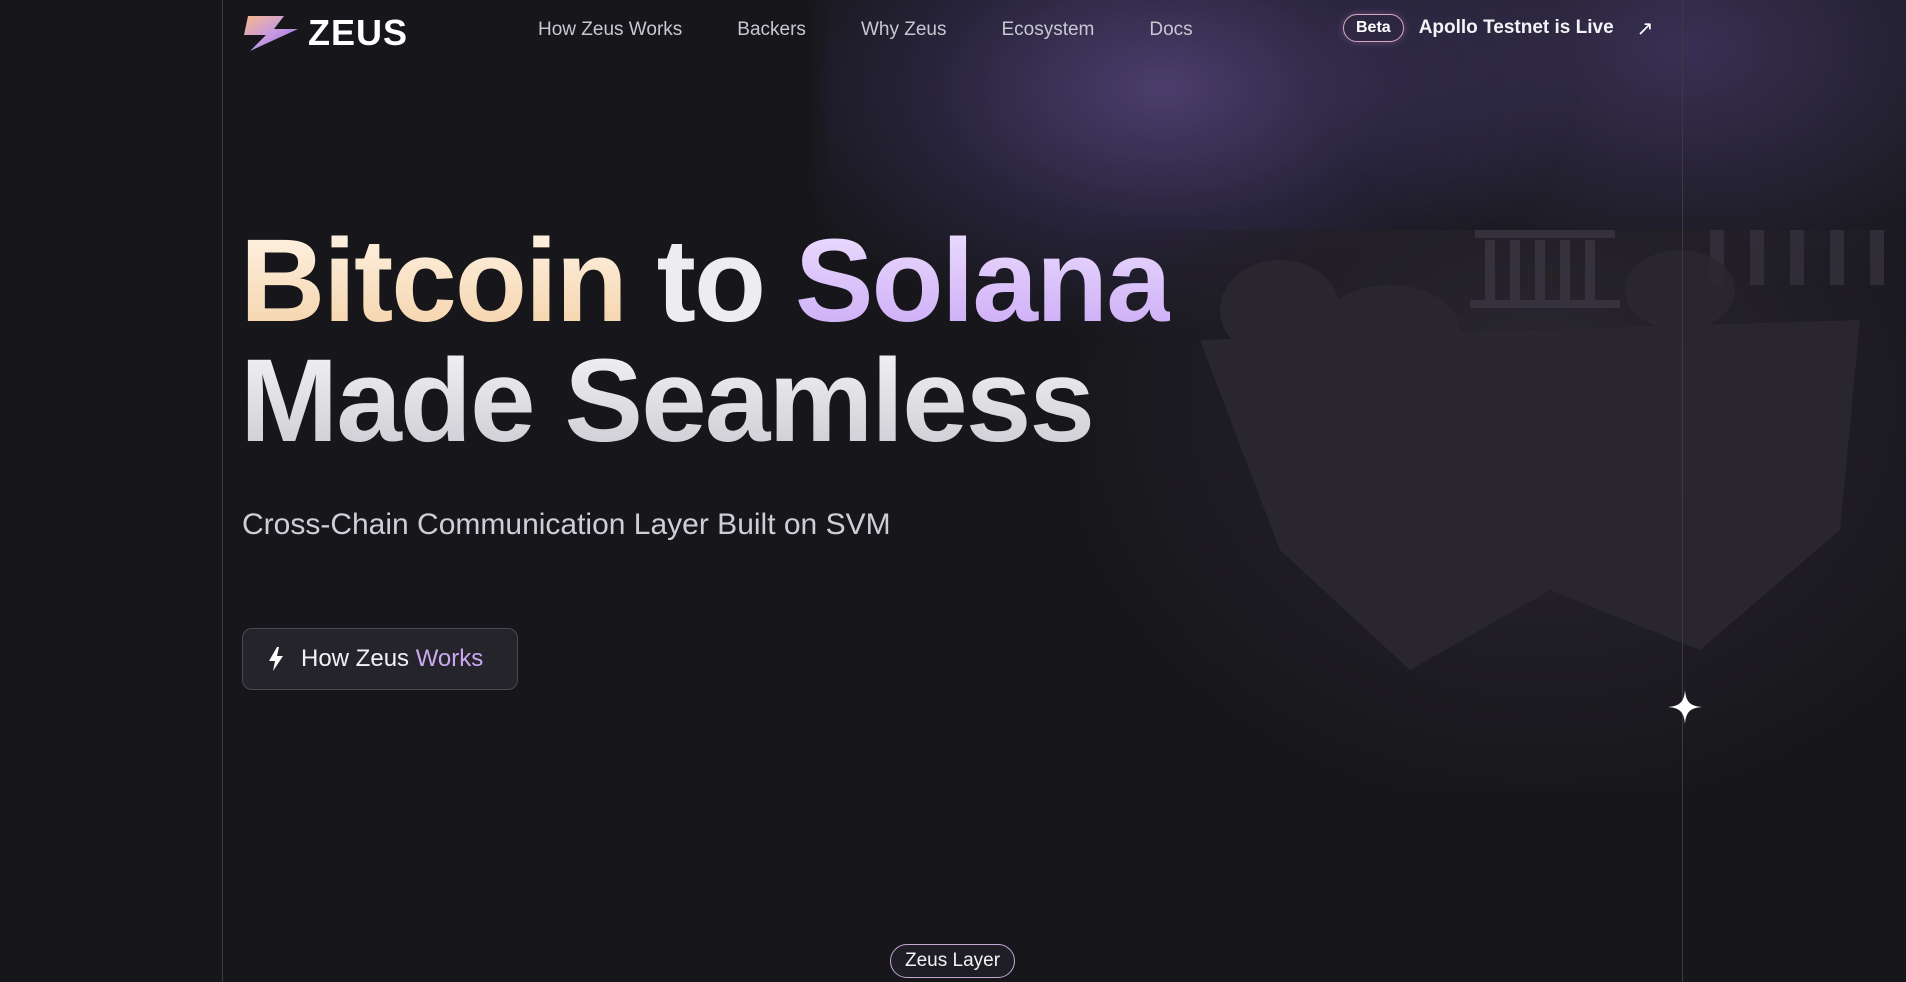  Describe the element at coordinates (904, 30) in the screenshot. I see `nav-why-zeus: Why Zeus` at that location.